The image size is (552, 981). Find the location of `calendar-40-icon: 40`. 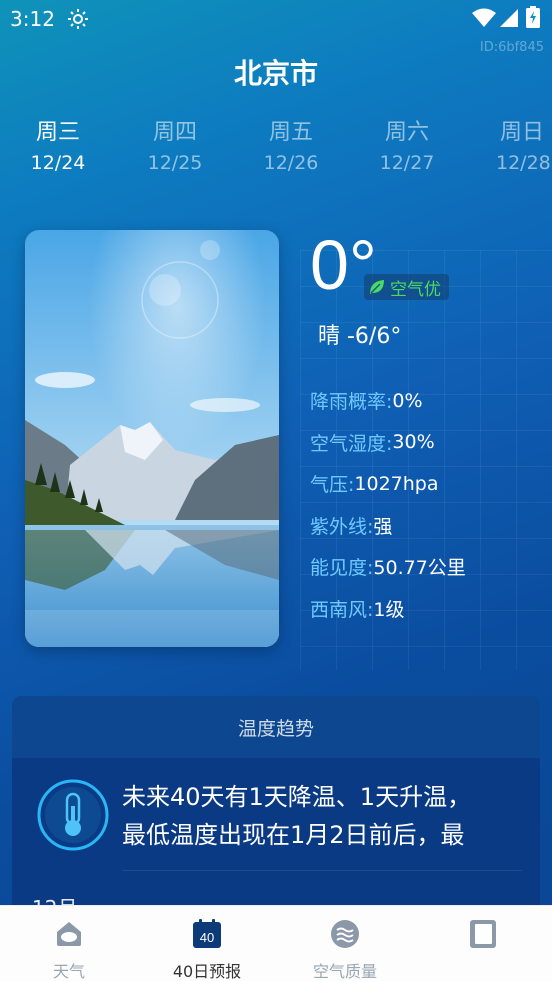

calendar-40-icon: 40 is located at coordinates (207, 933).